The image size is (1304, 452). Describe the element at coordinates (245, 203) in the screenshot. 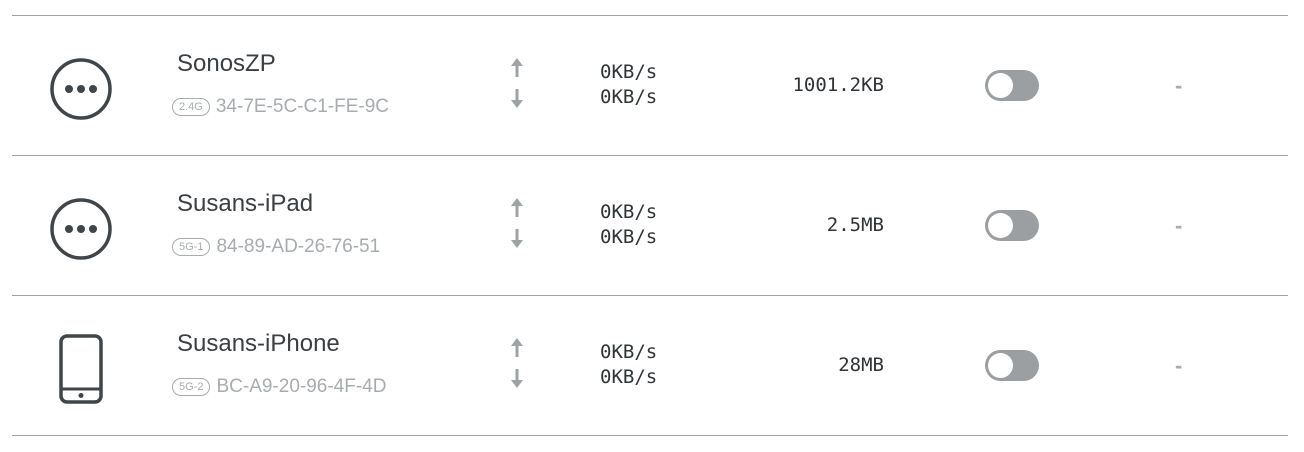

I see `device-name: Susans-iPad` at that location.